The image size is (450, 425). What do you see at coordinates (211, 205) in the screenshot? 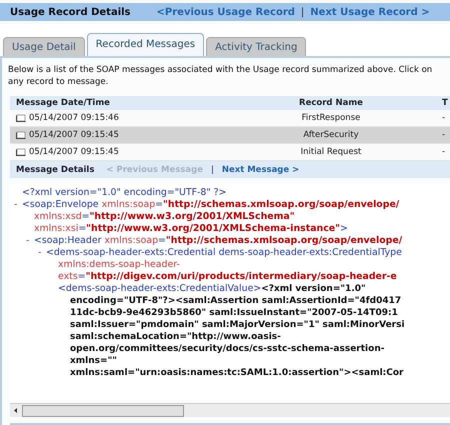
I see `xml-line: <soap:Envelope xmlns:soap="http://schemas.xmlsoap.org/soap/envelope/` at bounding box center [211, 205].